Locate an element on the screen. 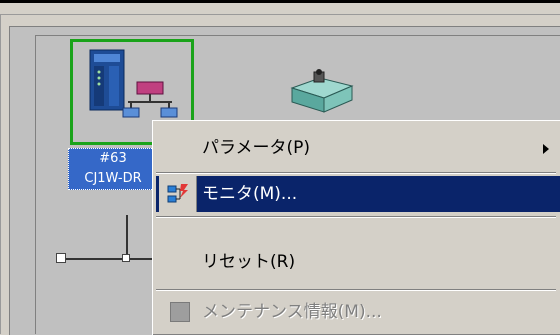  menu-item-label: パラメータ(P) is located at coordinates (256, 148).